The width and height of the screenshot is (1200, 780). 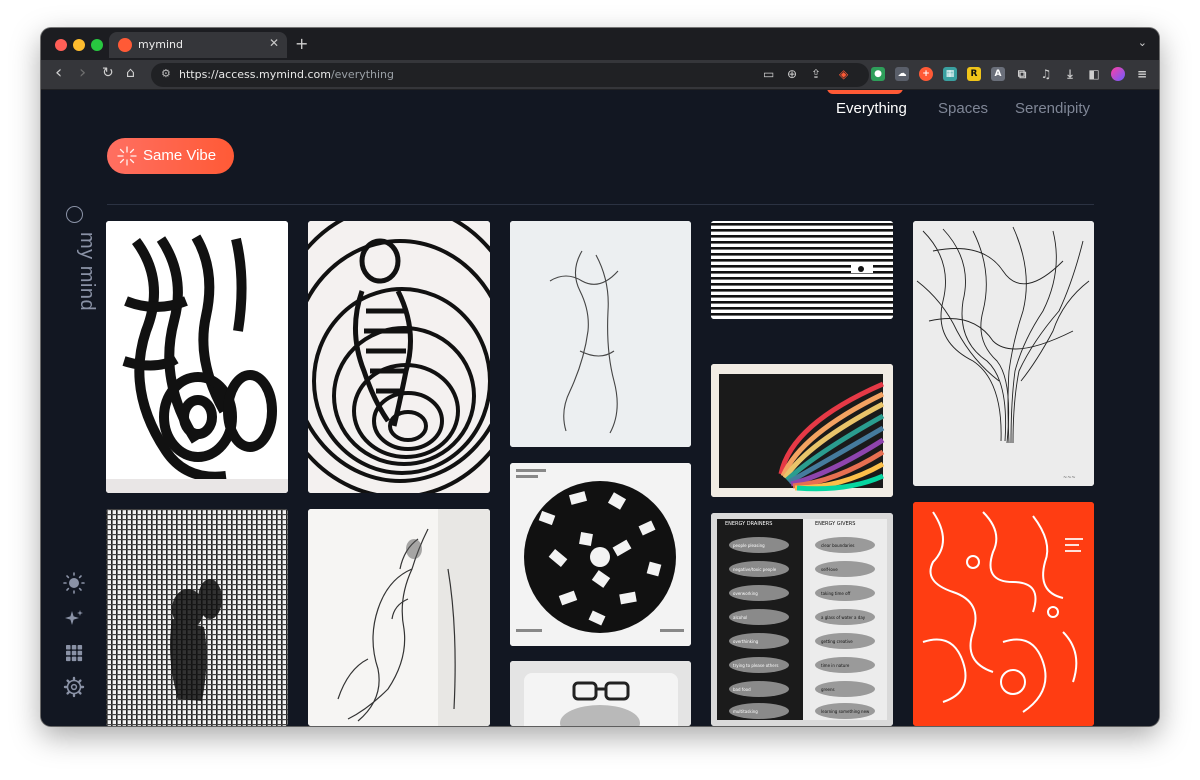 I want to click on new-tab-button: +, so click(x=301, y=43).